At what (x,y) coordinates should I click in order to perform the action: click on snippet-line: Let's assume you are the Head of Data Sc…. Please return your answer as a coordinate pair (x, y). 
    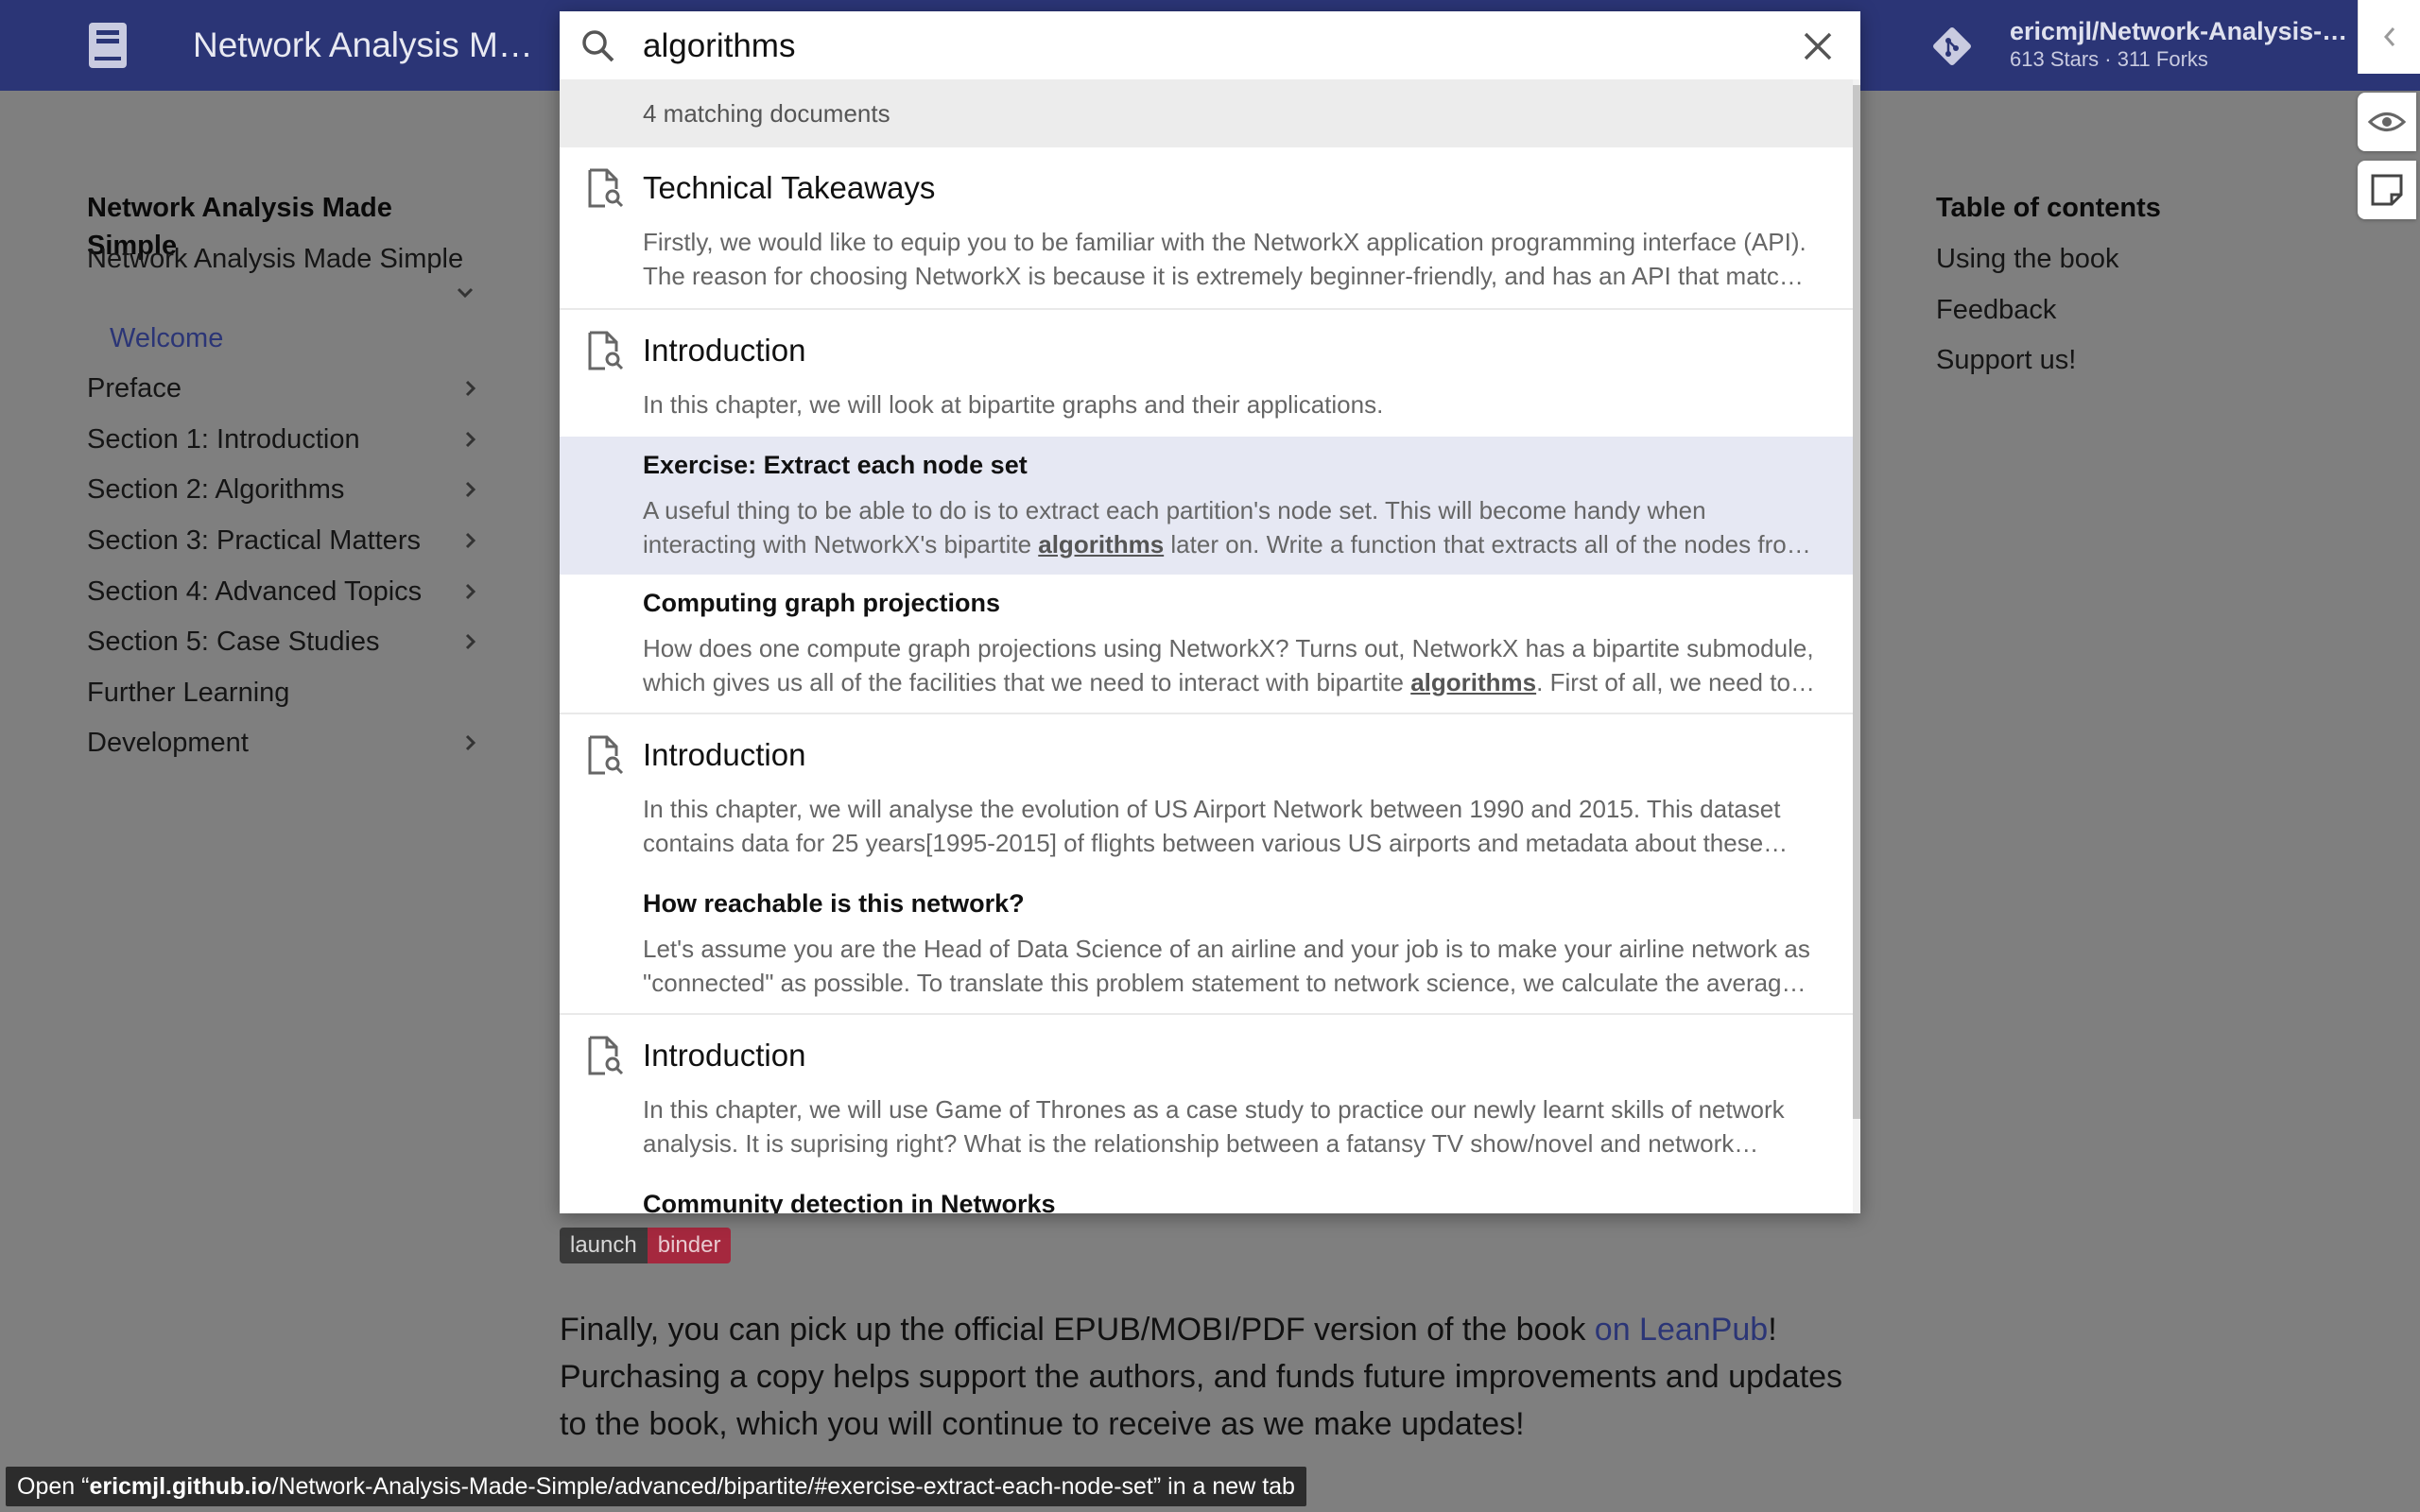
    Looking at the image, I should click on (1226, 949).